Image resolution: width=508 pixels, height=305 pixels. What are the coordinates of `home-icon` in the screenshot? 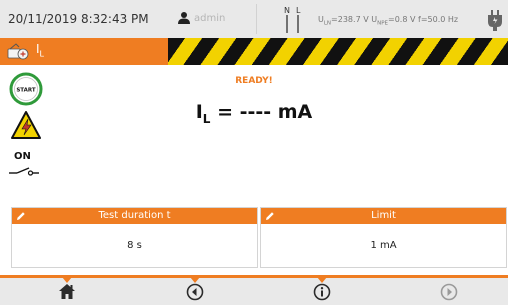 It's located at (67, 291).